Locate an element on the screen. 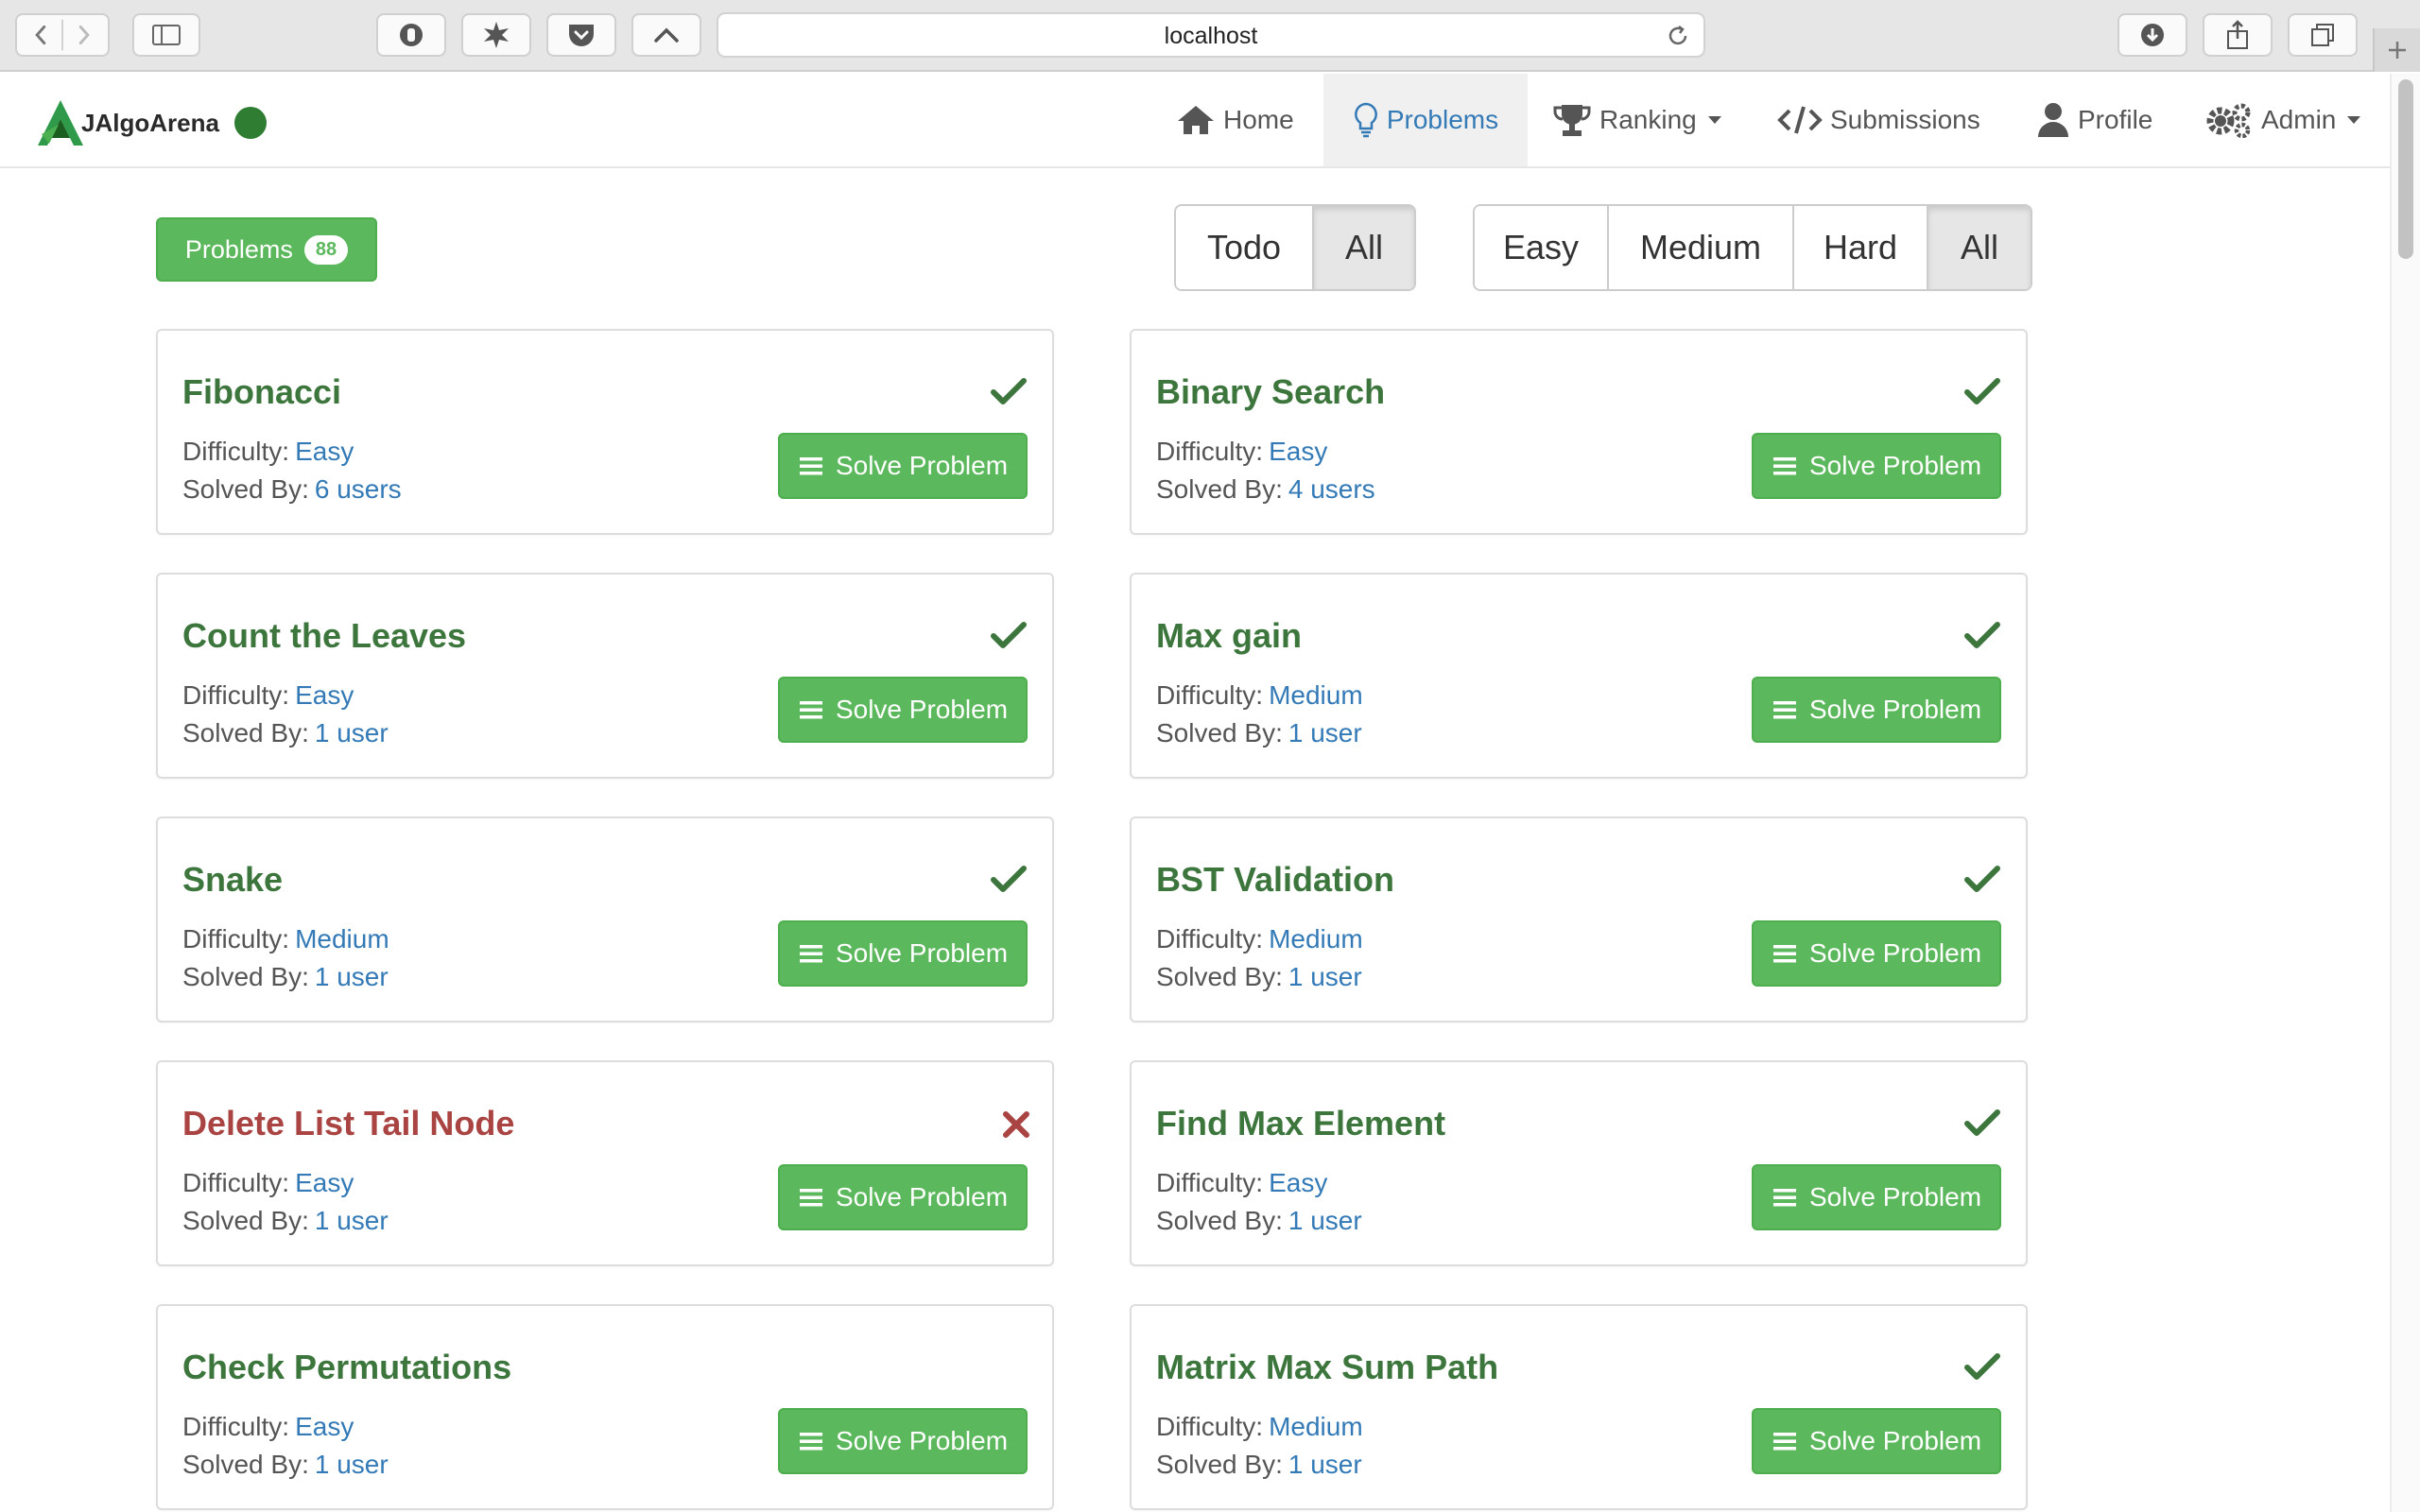 This screenshot has width=2420, height=1512. difficulty-line: Difficulty: Medium is located at coordinates (286, 939).